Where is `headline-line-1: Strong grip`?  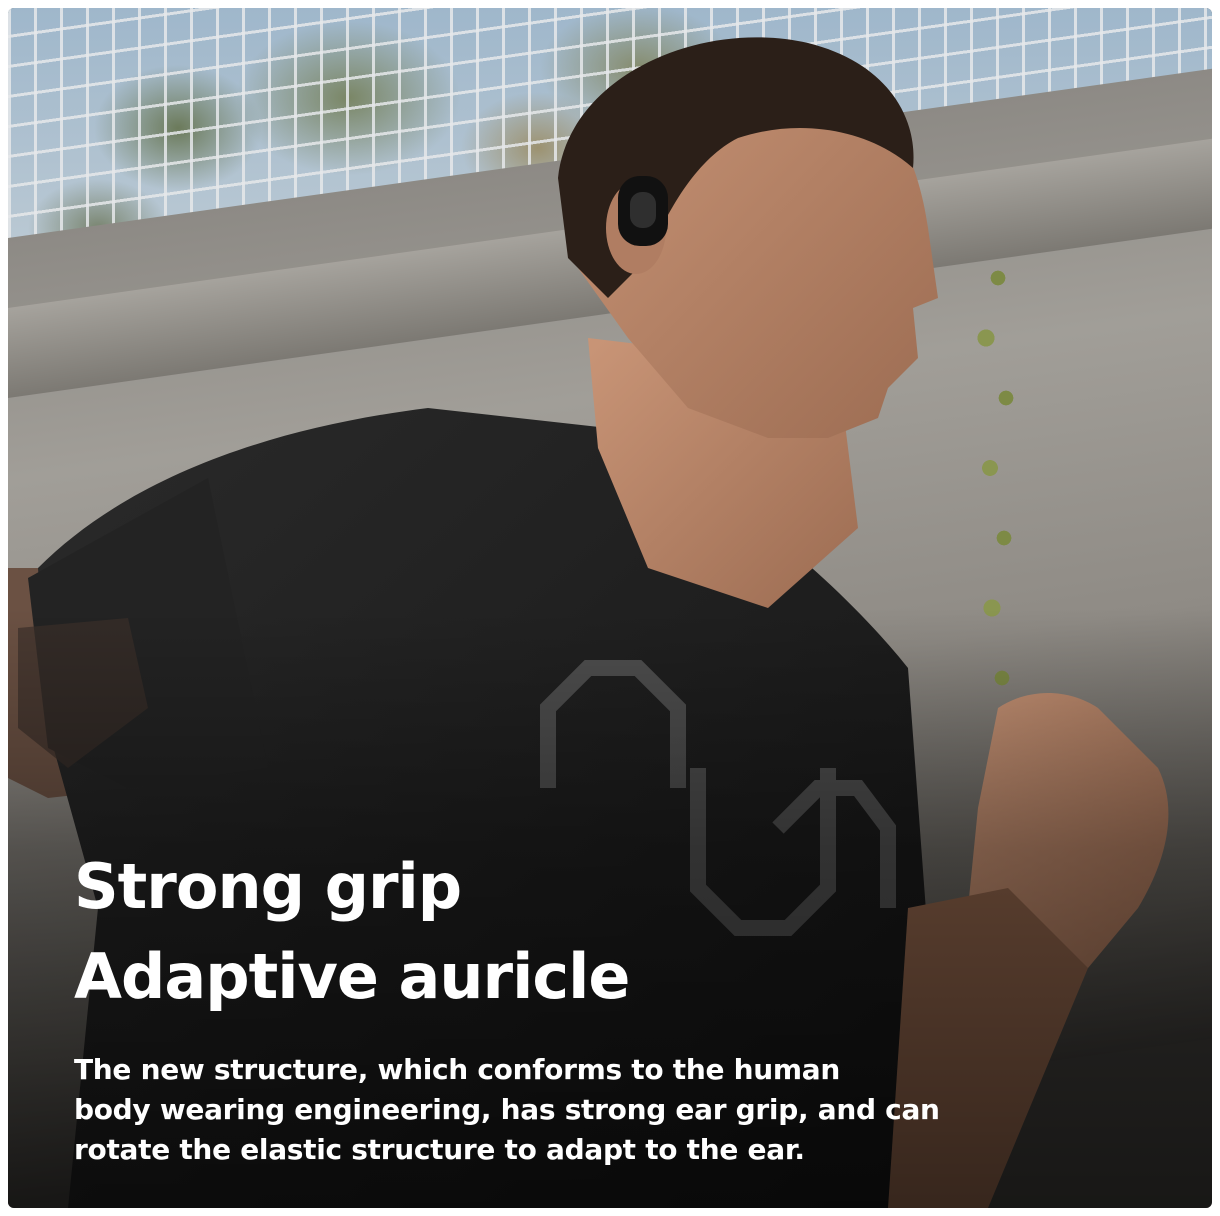 headline-line-1: Strong grip is located at coordinates (268, 886).